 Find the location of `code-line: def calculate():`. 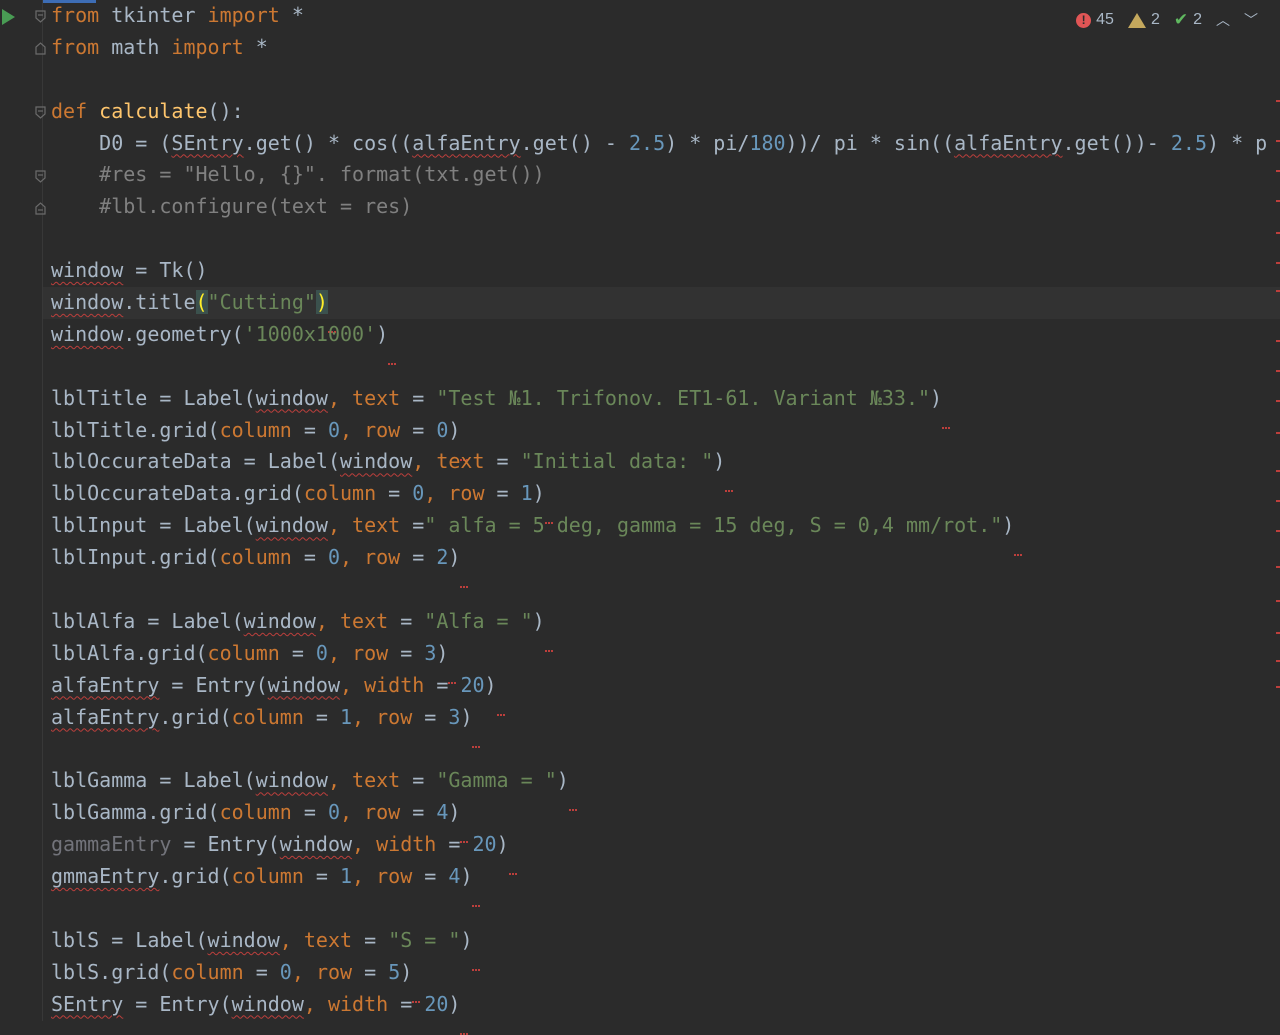

code-line: def calculate(): is located at coordinates (665, 112).